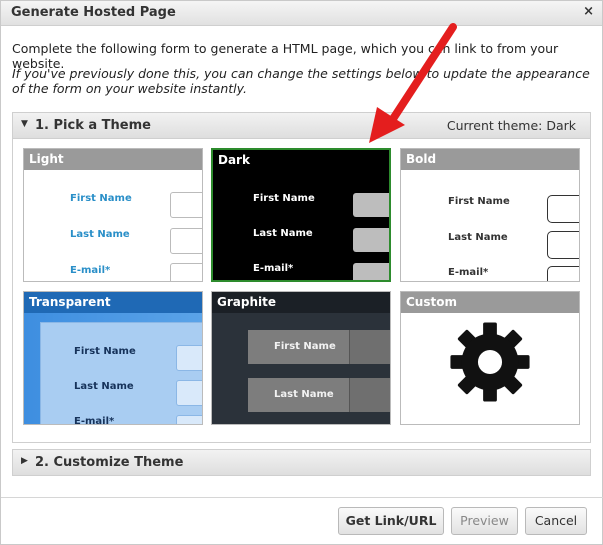  Describe the element at coordinates (121, 373) in the screenshot. I see `transparent-panel` at that location.